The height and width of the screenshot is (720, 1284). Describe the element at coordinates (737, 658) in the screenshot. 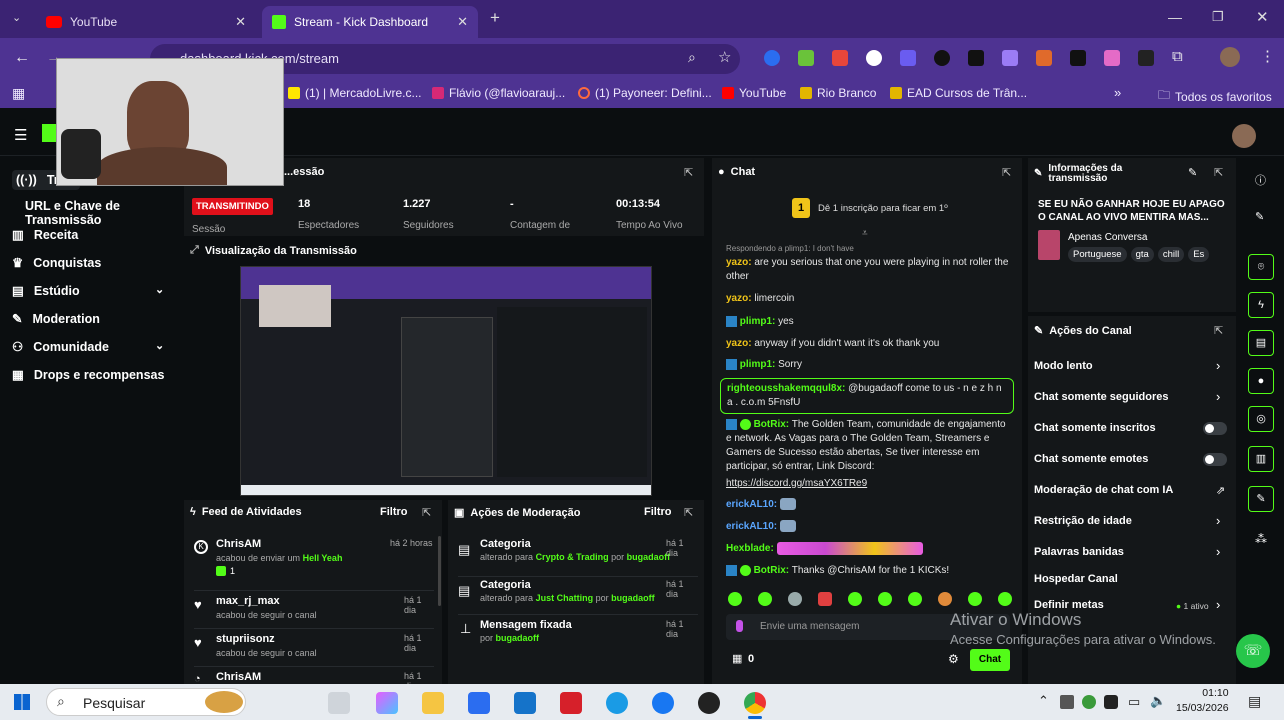

I see `kick-cup-icon: ▦` at that location.